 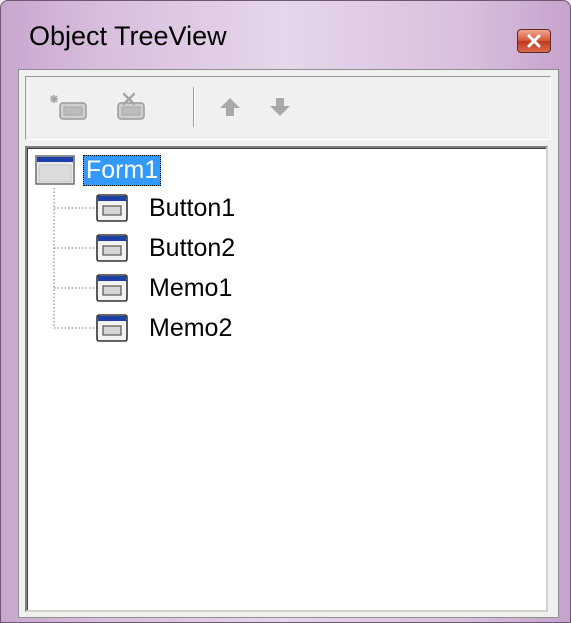 I want to click on tree-node-item: Memo1, so click(x=165, y=288).